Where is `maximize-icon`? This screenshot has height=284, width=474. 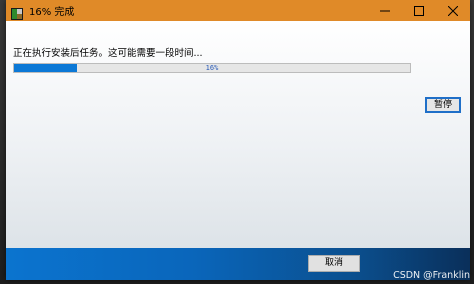
maximize-icon is located at coordinates (419, 10).